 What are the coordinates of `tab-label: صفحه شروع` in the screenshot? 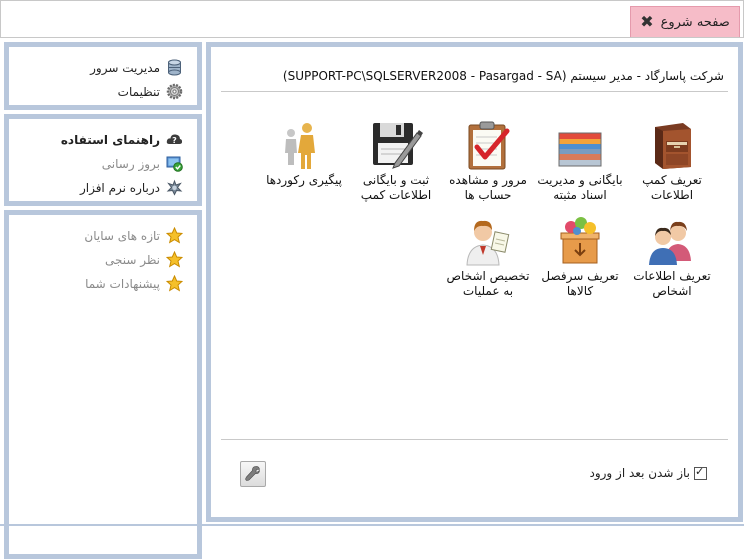 It's located at (695, 22).